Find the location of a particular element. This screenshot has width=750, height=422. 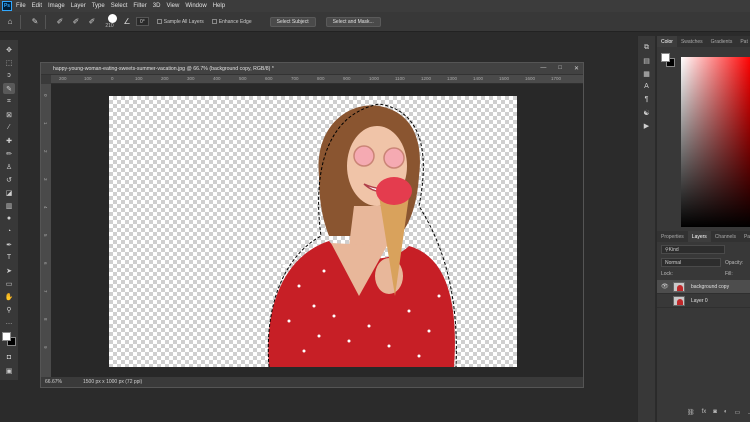

menu-image: Image is located at coordinates (56, 6).